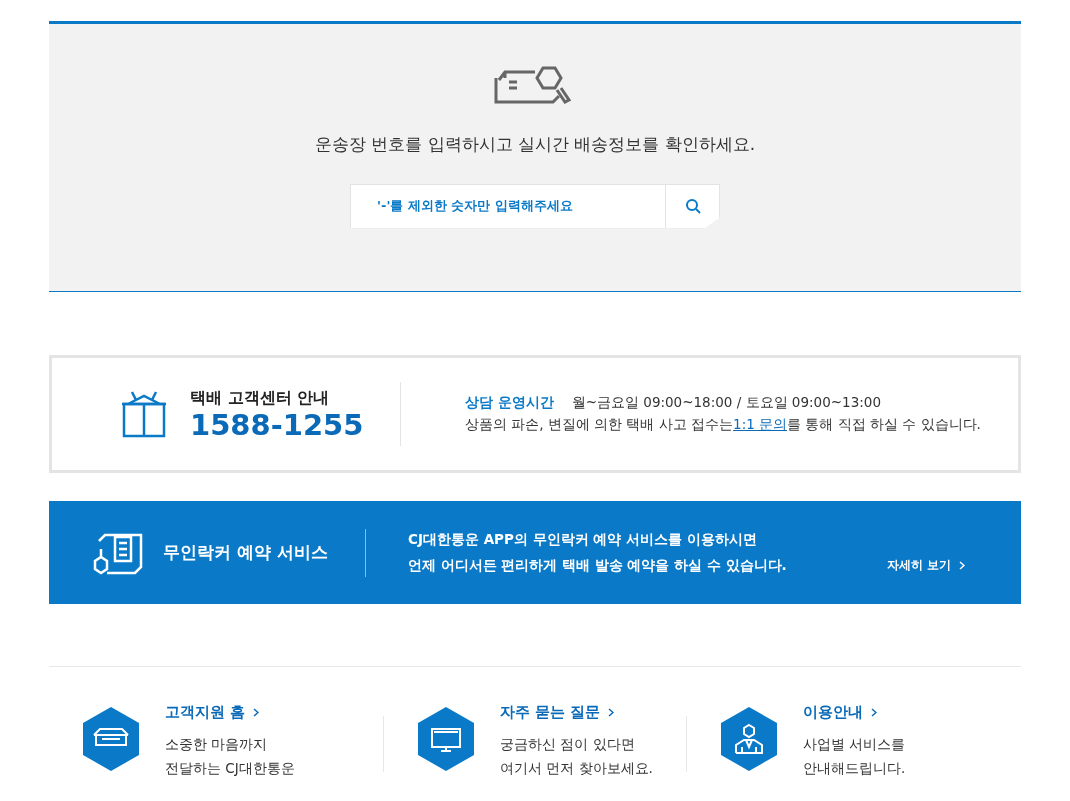 Image resolution: width=1070 pixels, height=801 pixels. I want to click on banner-description: CJ대한통운 APP의 무인락커 예약 서비스를 이용하시면 언제 어디서든 편리하게 택배 발송 예약을 하실 수 있습니다., so click(597, 552).